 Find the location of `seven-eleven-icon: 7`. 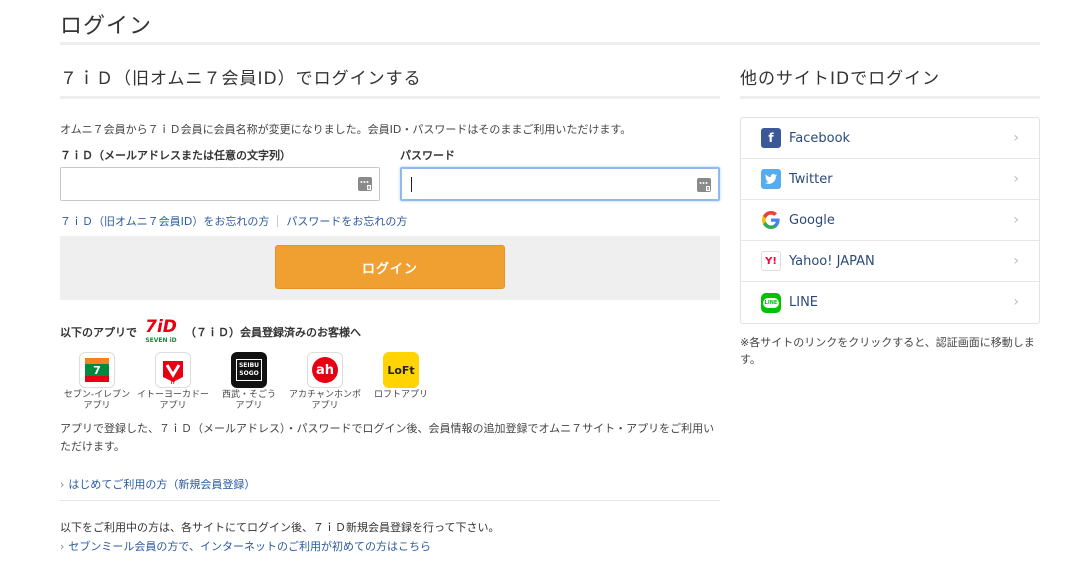

seven-eleven-icon: 7 is located at coordinates (97, 370).